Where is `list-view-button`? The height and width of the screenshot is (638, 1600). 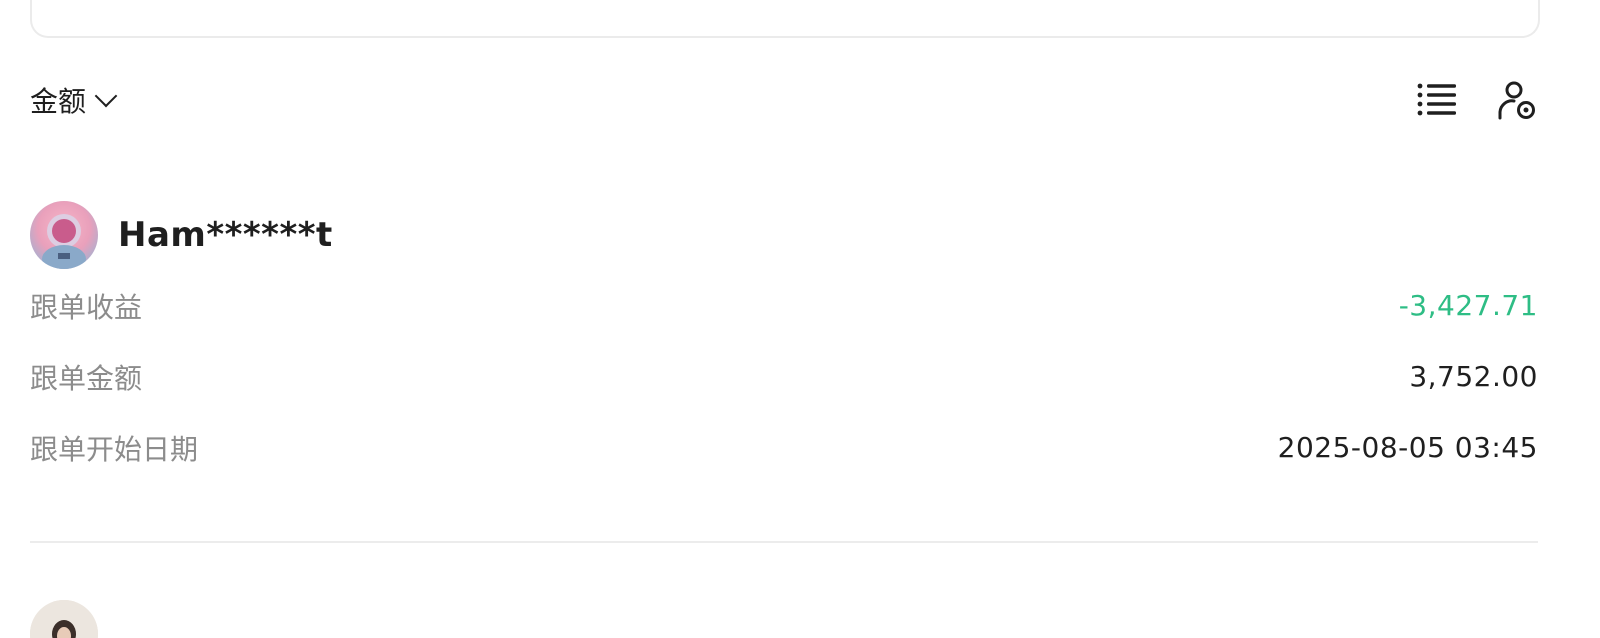 list-view-button is located at coordinates (1437, 100).